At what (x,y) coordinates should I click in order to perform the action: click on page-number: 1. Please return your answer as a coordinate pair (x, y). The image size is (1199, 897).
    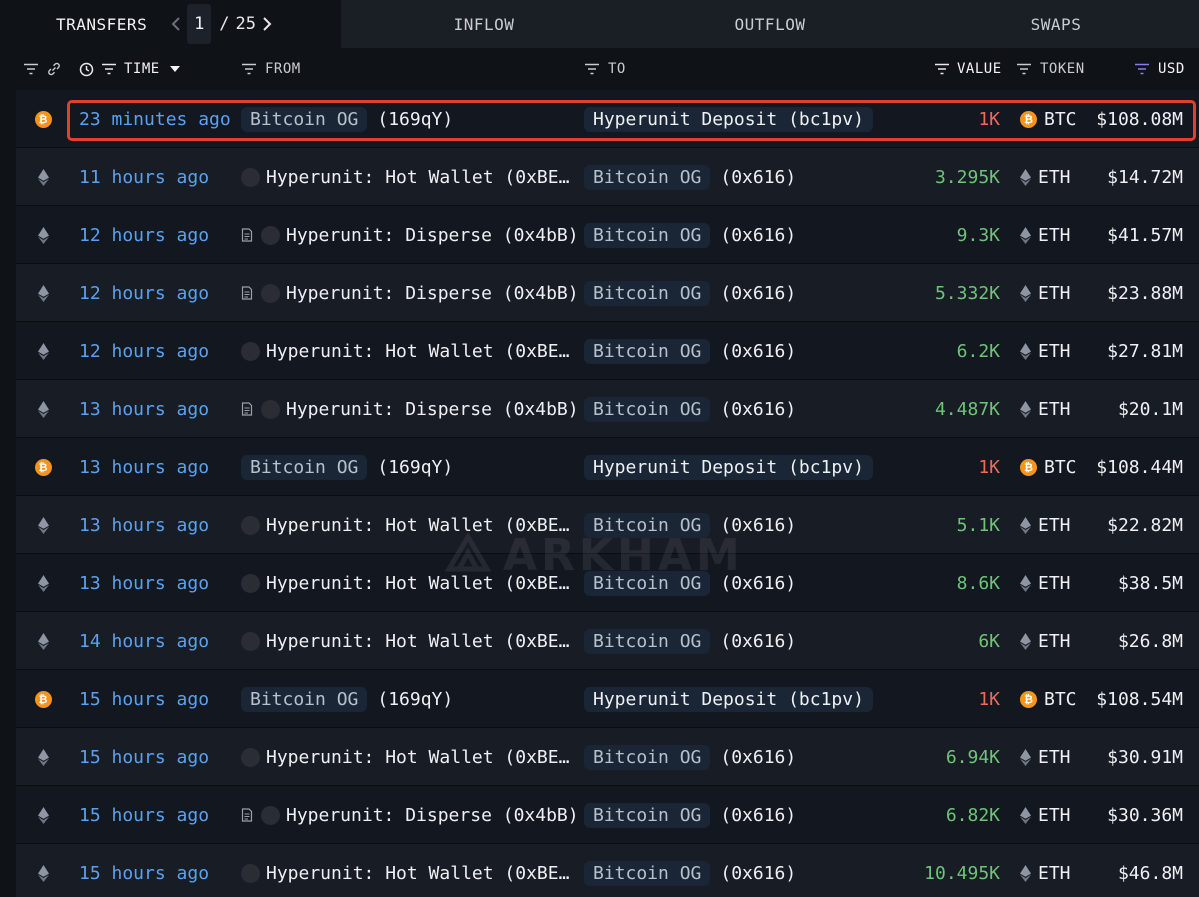
    Looking at the image, I should click on (199, 24).